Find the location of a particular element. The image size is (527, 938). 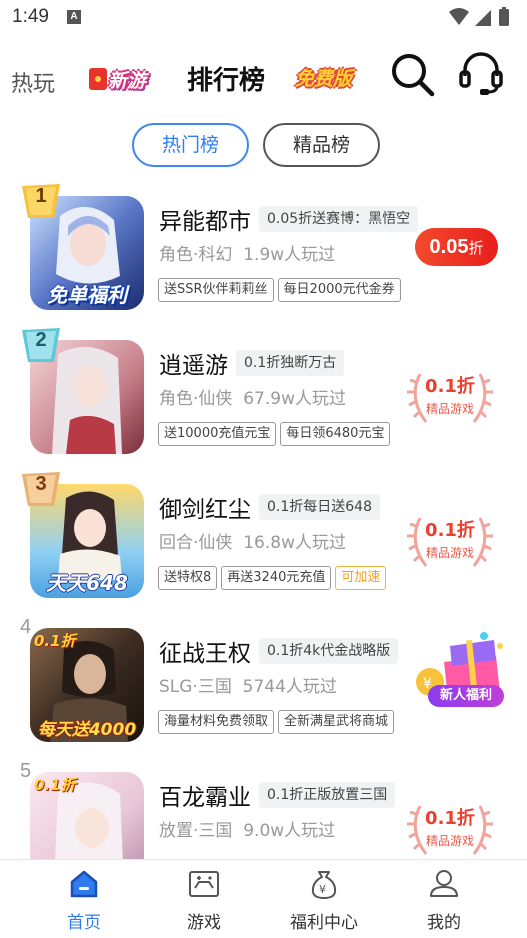

rank-number: 3 is located at coordinates (41, 484).